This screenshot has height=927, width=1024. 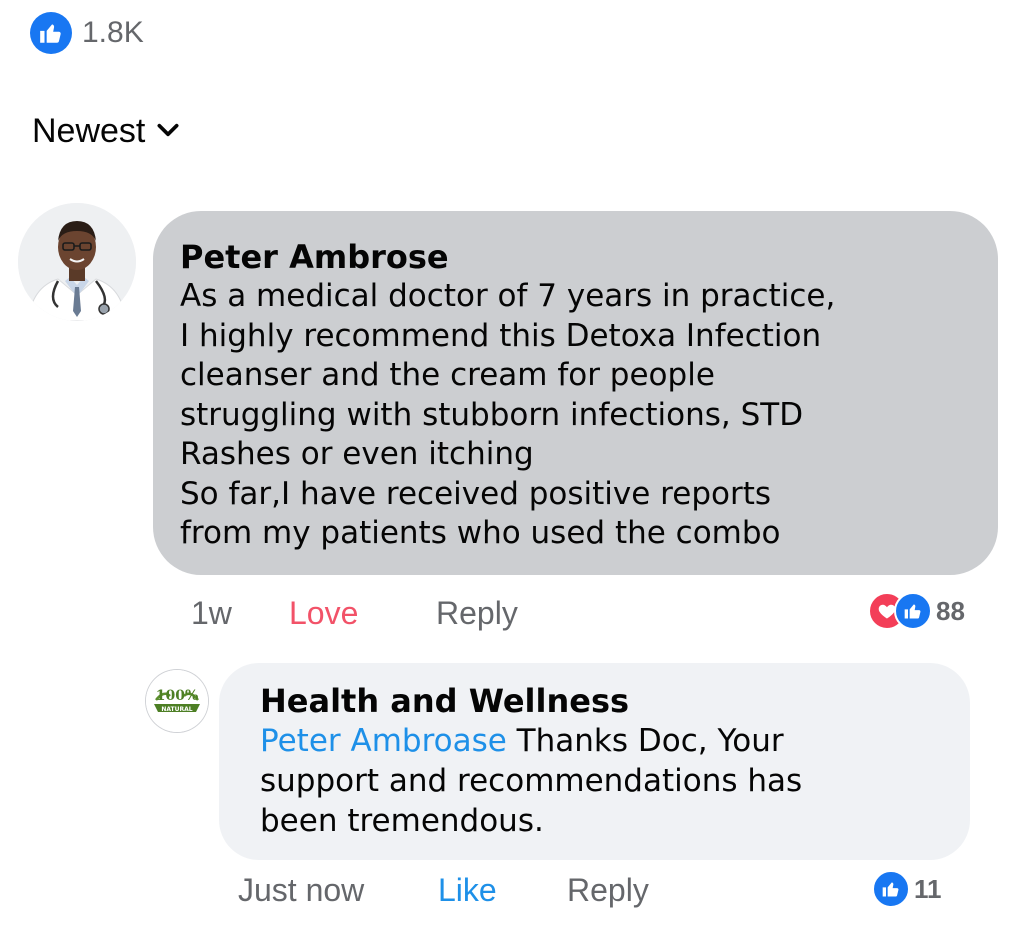 What do you see at coordinates (950, 610) in the screenshot?
I see `reaction-count: 88` at bounding box center [950, 610].